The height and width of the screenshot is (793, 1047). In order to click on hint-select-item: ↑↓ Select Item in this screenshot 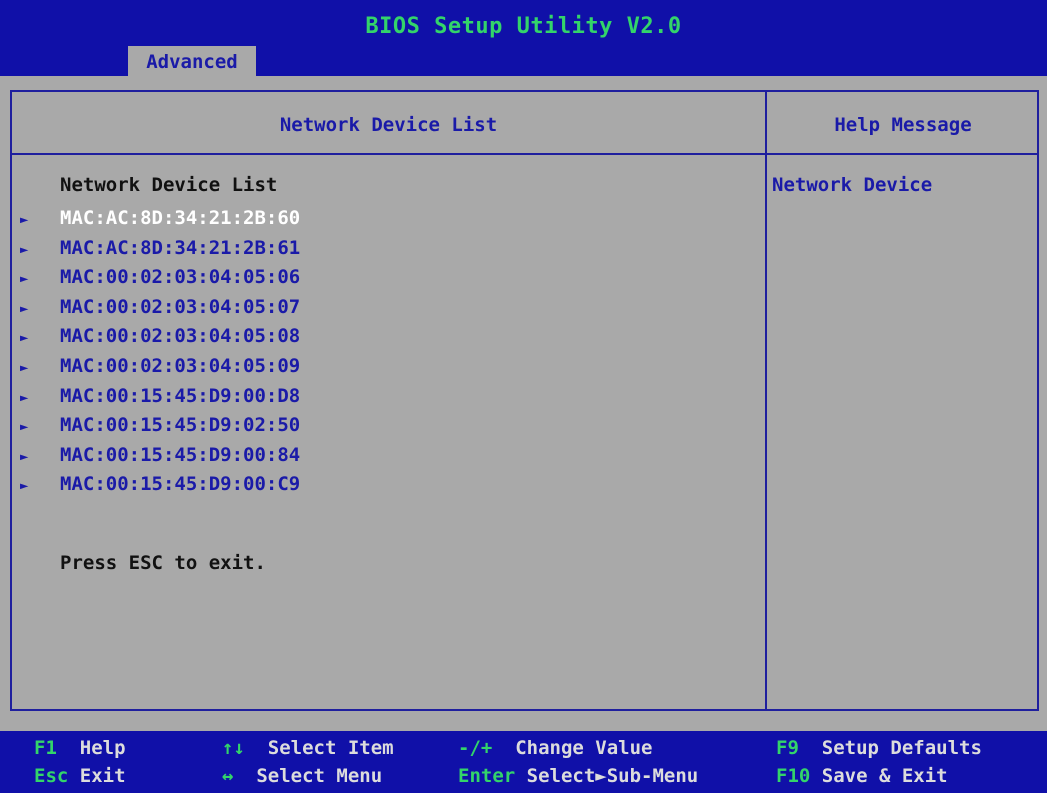, I will do `click(308, 748)`.